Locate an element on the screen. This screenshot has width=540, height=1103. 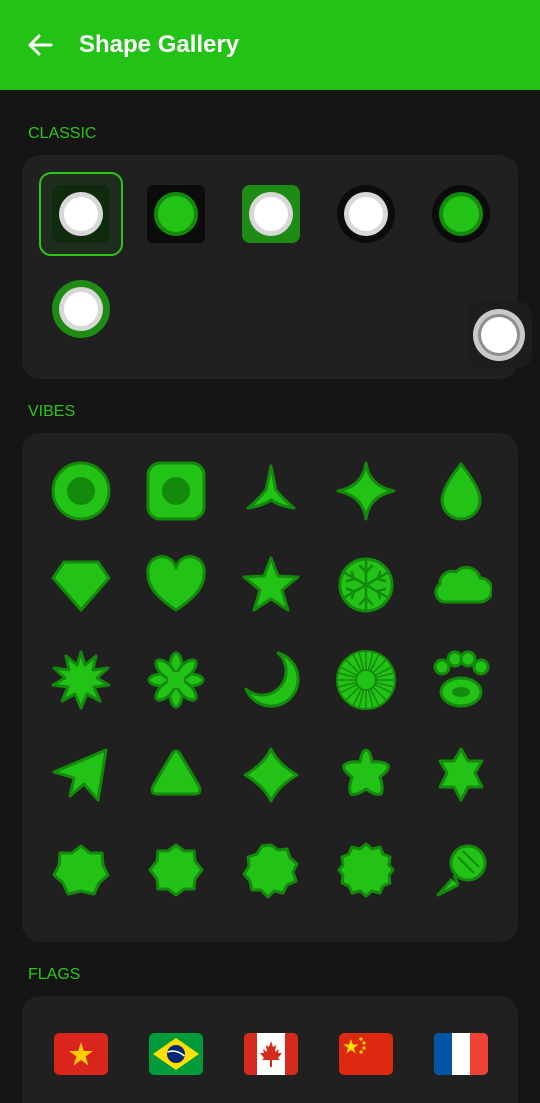
floating-preview-button is located at coordinates (499, 335).